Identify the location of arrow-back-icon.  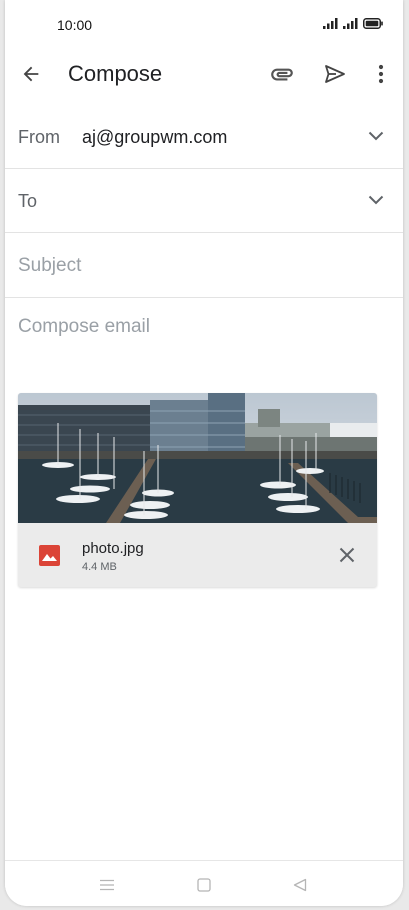
(31, 74).